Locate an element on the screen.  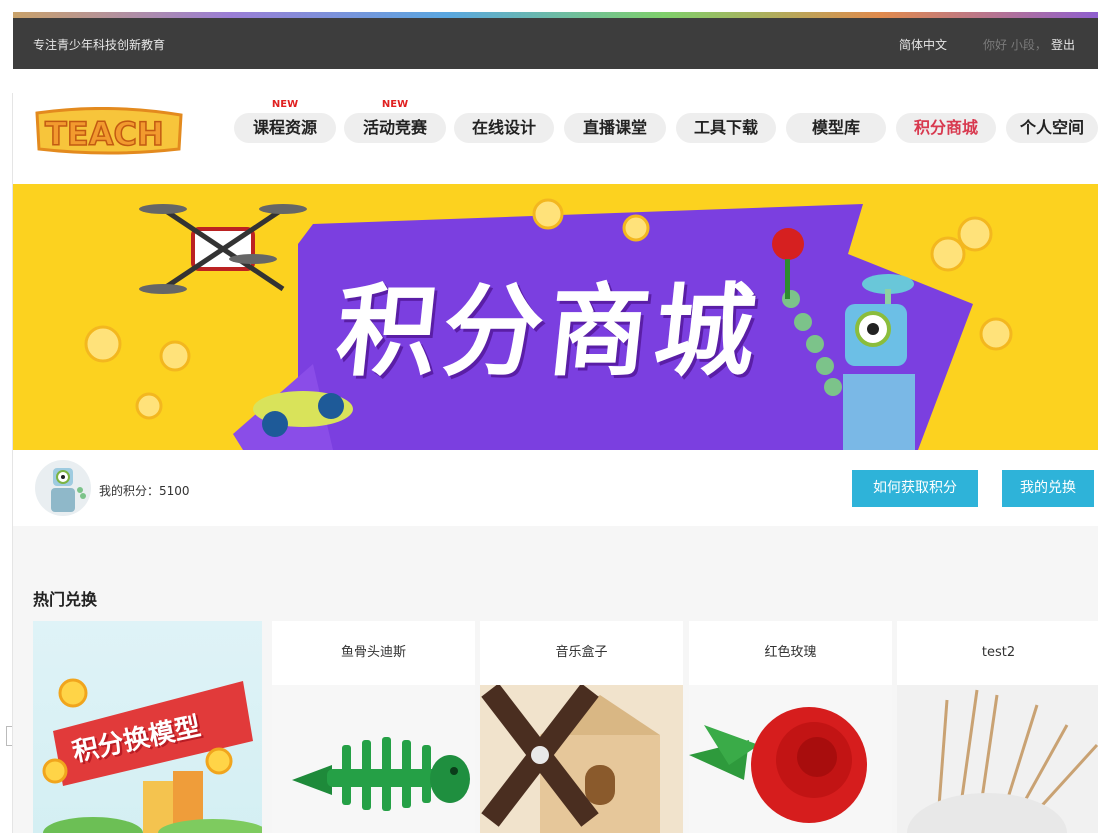
product-name: 鱼骨头迪斯 is located at coordinates (373, 652).